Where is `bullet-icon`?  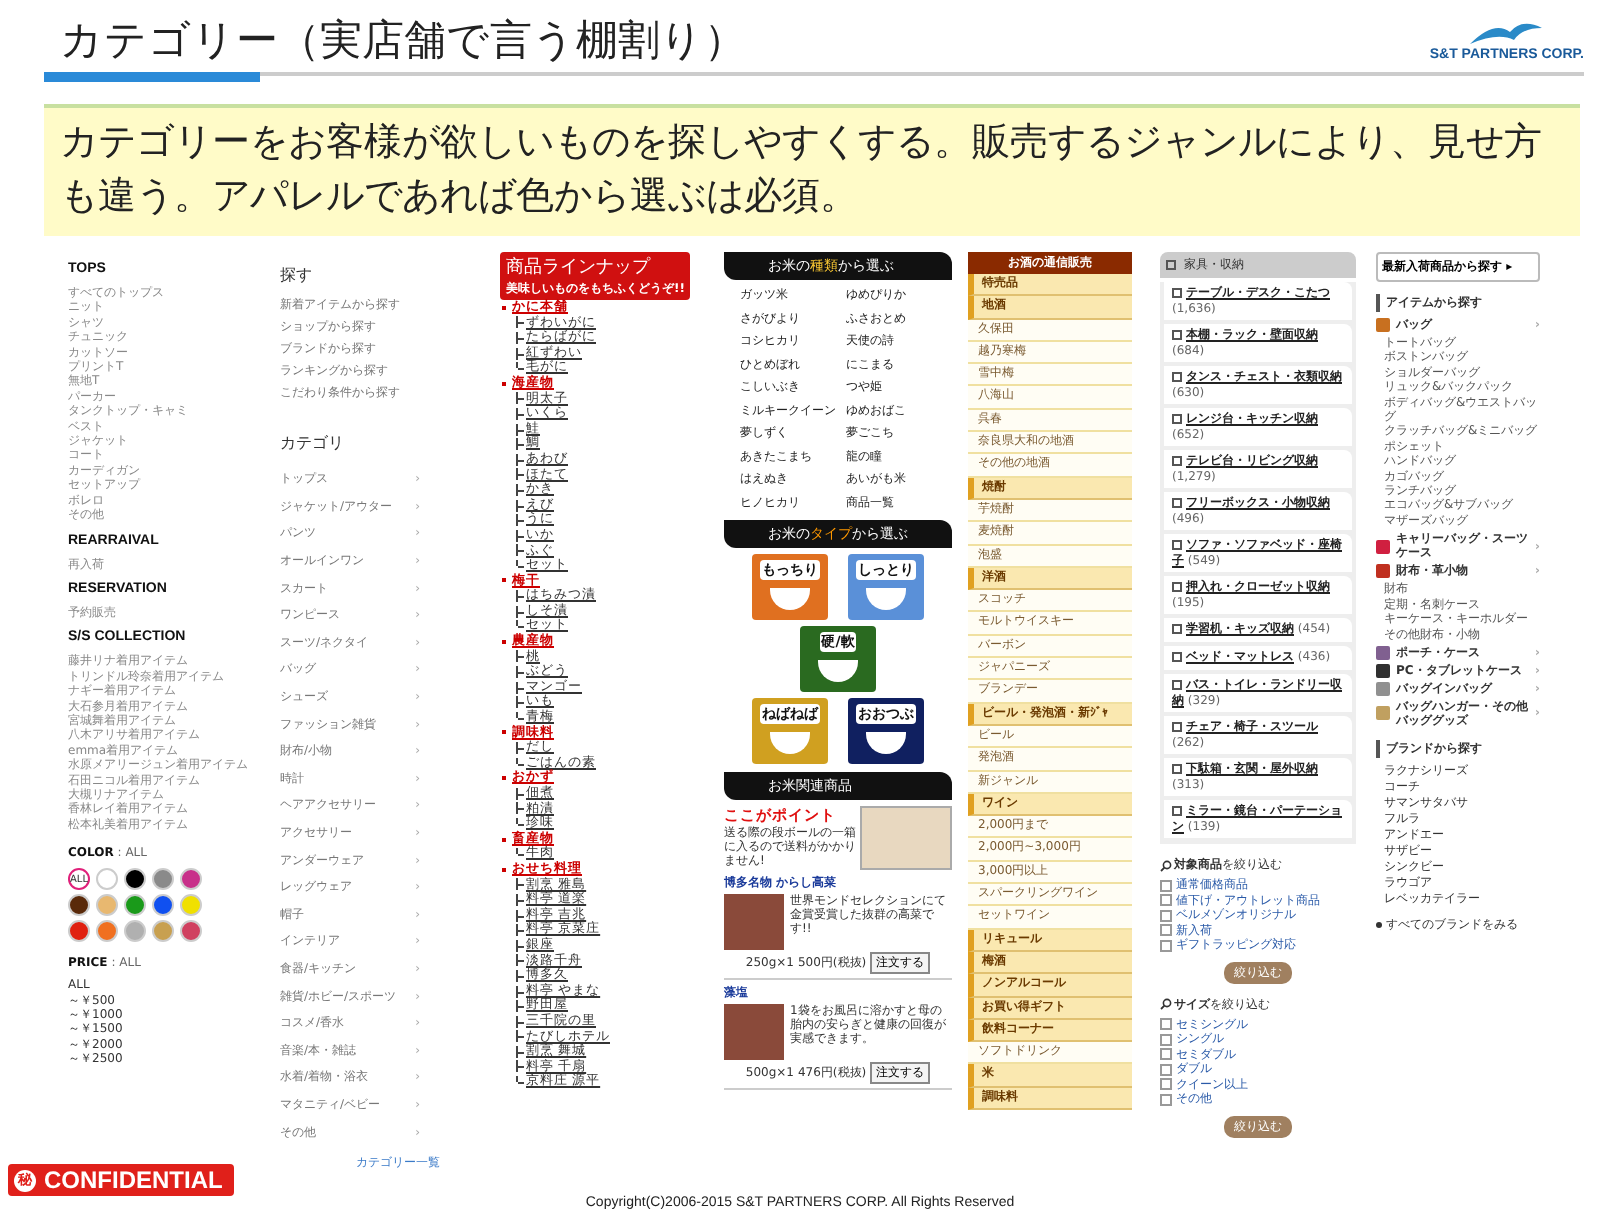 bullet-icon is located at coordinates (1379, 924).